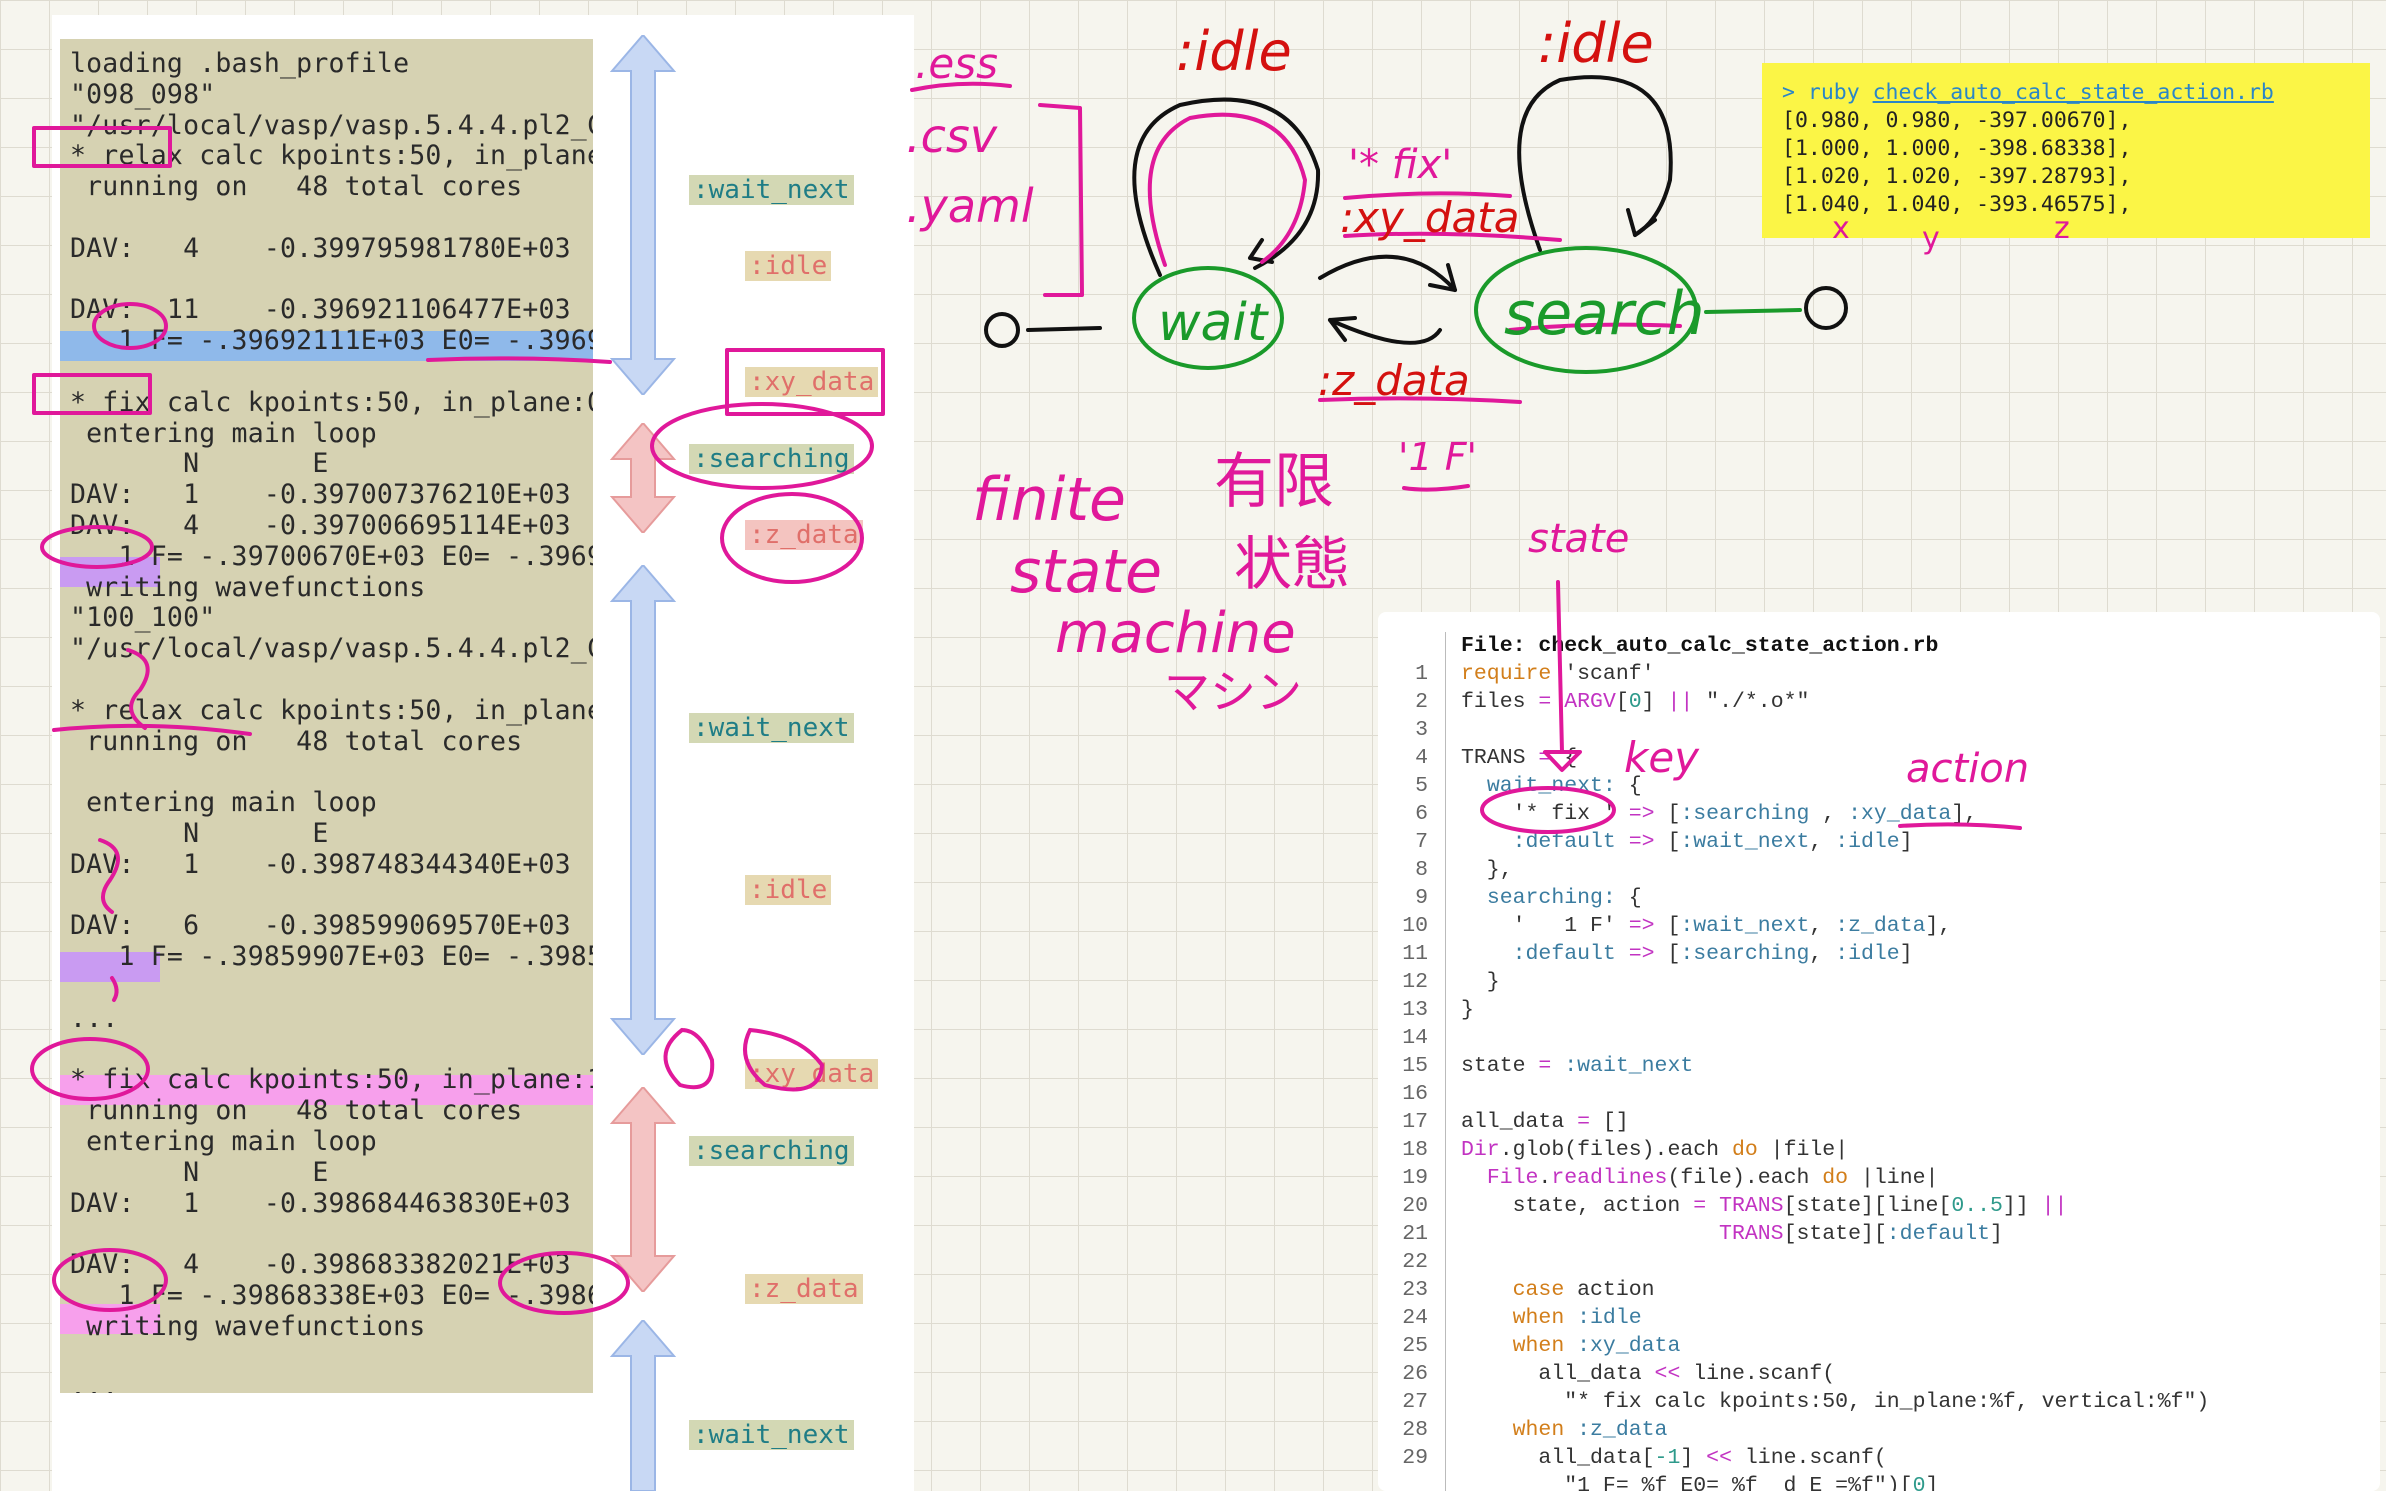  I want to click on log-line: "/usr/local/vasp/vasp.5.4.4.pl2_C, so click(331, 125).